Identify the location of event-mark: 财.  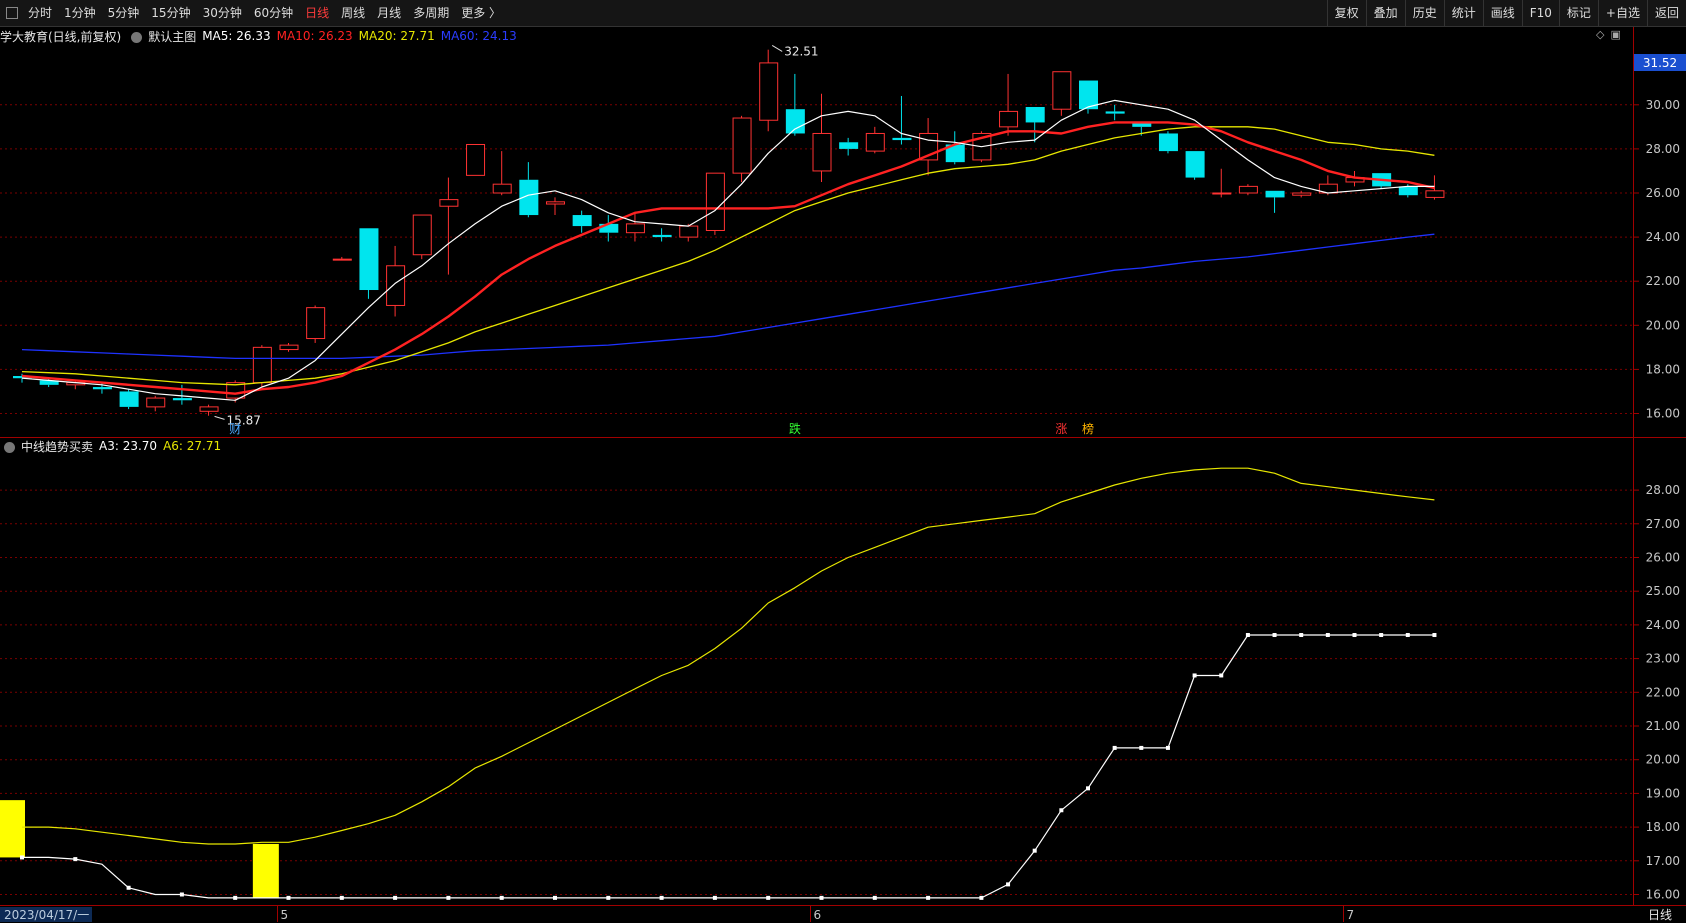
(235, 429).